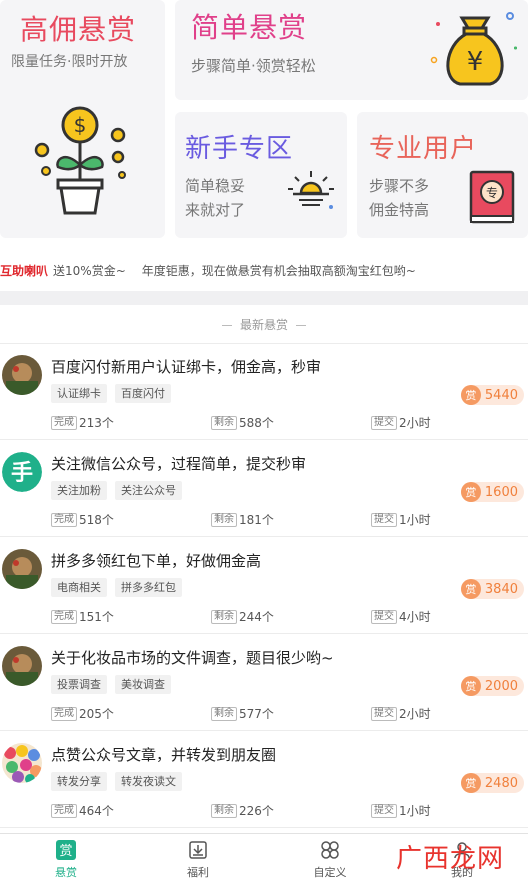 The height and width of the screenshot is (883, 528). I want to click on task-tag: 关注加粉, so click(79, 490).